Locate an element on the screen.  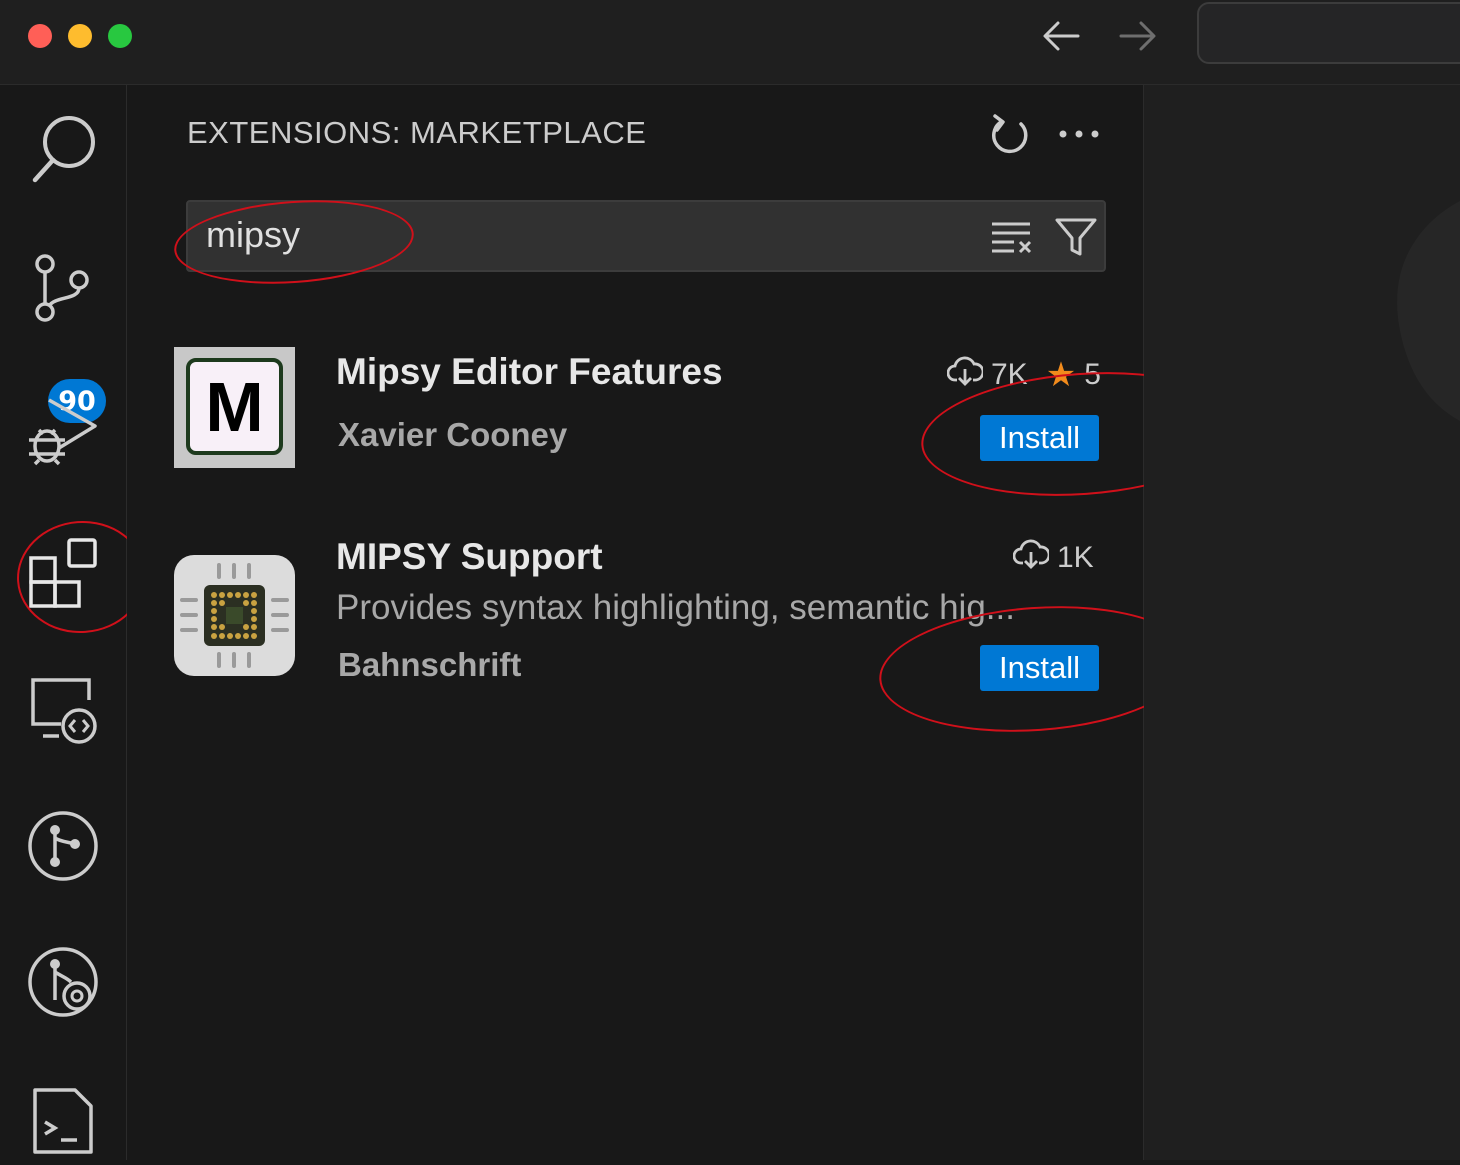
extension-name: MIPSY Support is located at coordinates (469, 556).